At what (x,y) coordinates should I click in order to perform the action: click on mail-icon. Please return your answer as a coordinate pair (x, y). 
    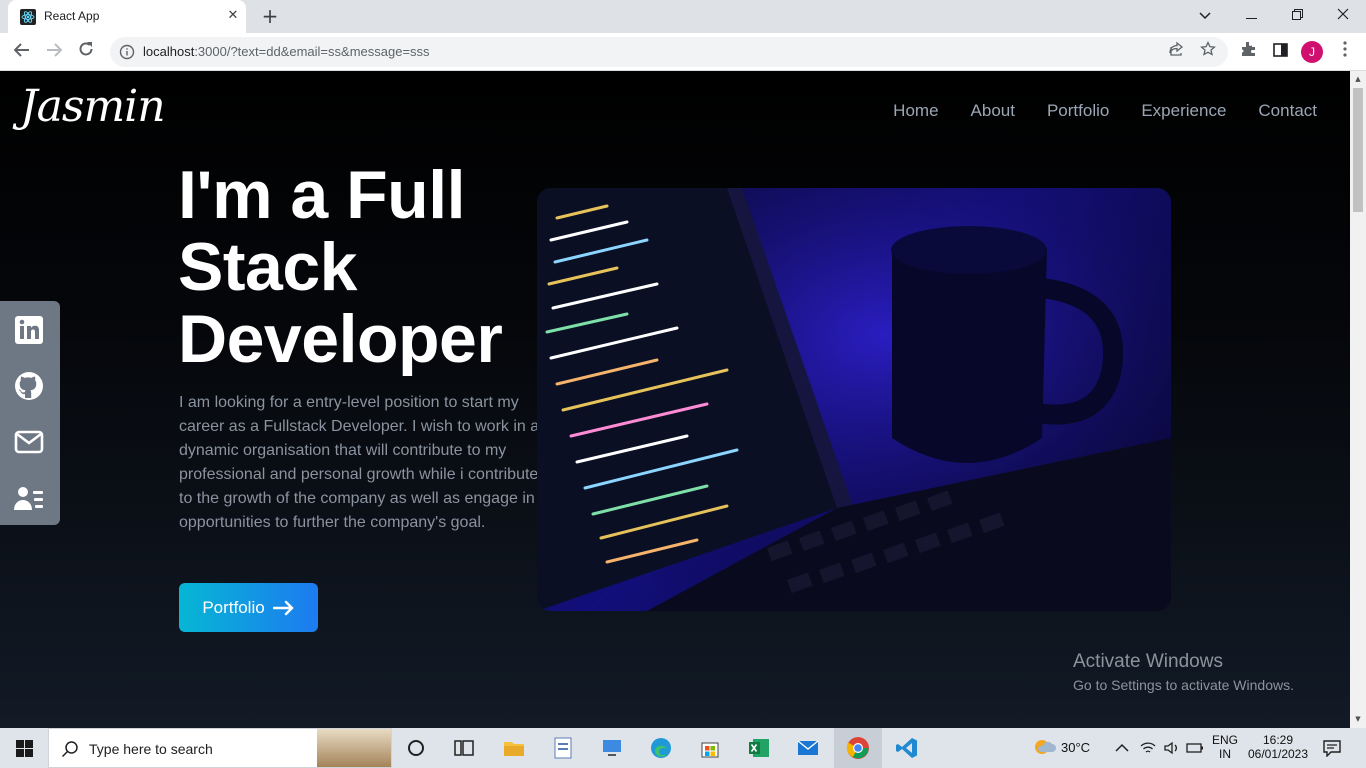
    Looking at the image, I should click on (29, 442).